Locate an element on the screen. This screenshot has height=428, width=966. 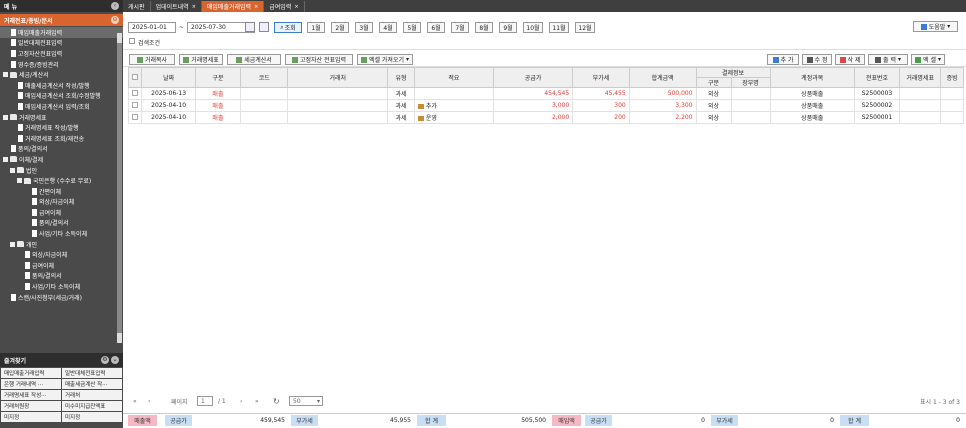
cell-statement is located at coordinates (920, 93).